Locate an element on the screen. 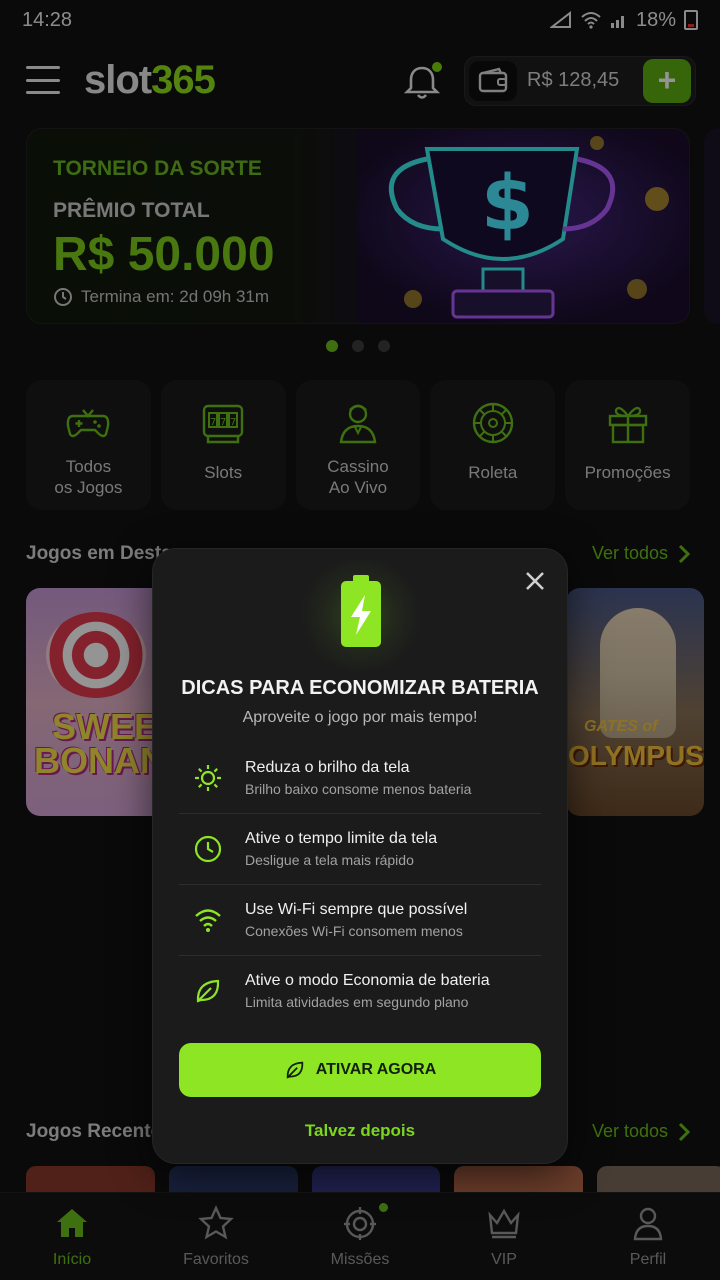 This screenshot has width=720, height=1280. tip-title: Use Wi-Fi sempre que possível is located at coordinates (356, 909).